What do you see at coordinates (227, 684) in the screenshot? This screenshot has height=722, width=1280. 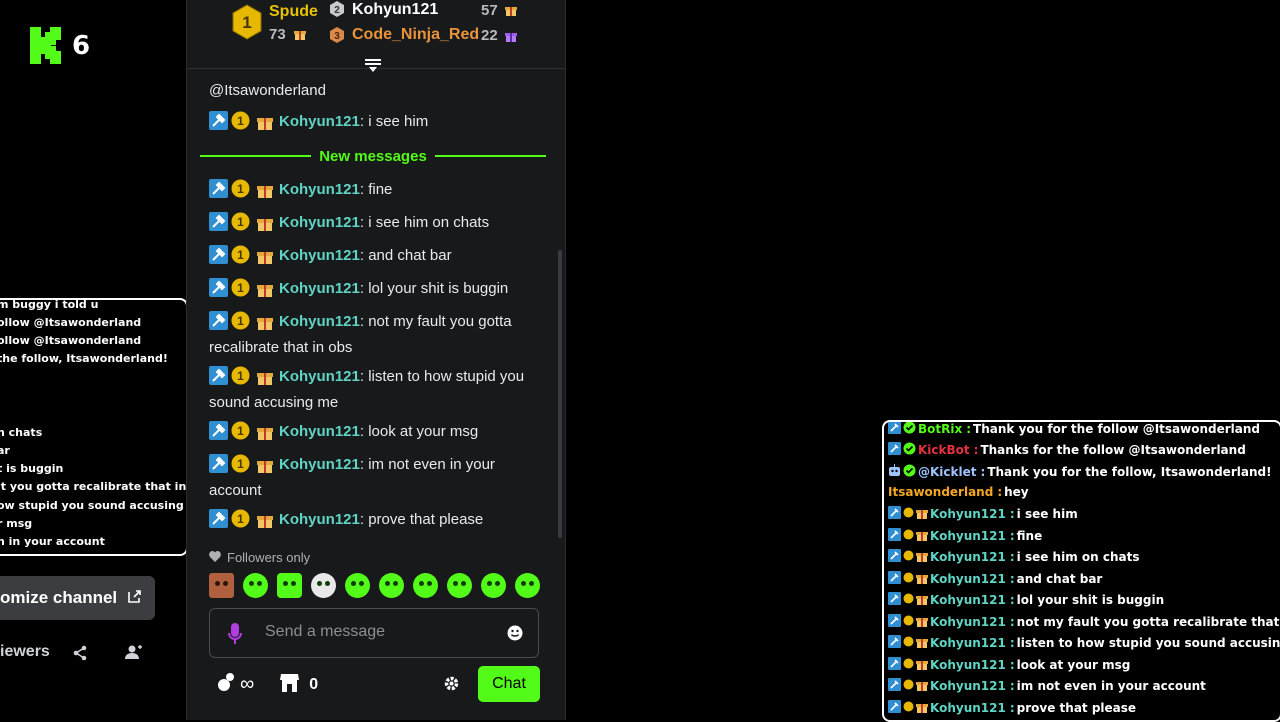 I see `channel-points-icon` at bounding box center [227, 684].